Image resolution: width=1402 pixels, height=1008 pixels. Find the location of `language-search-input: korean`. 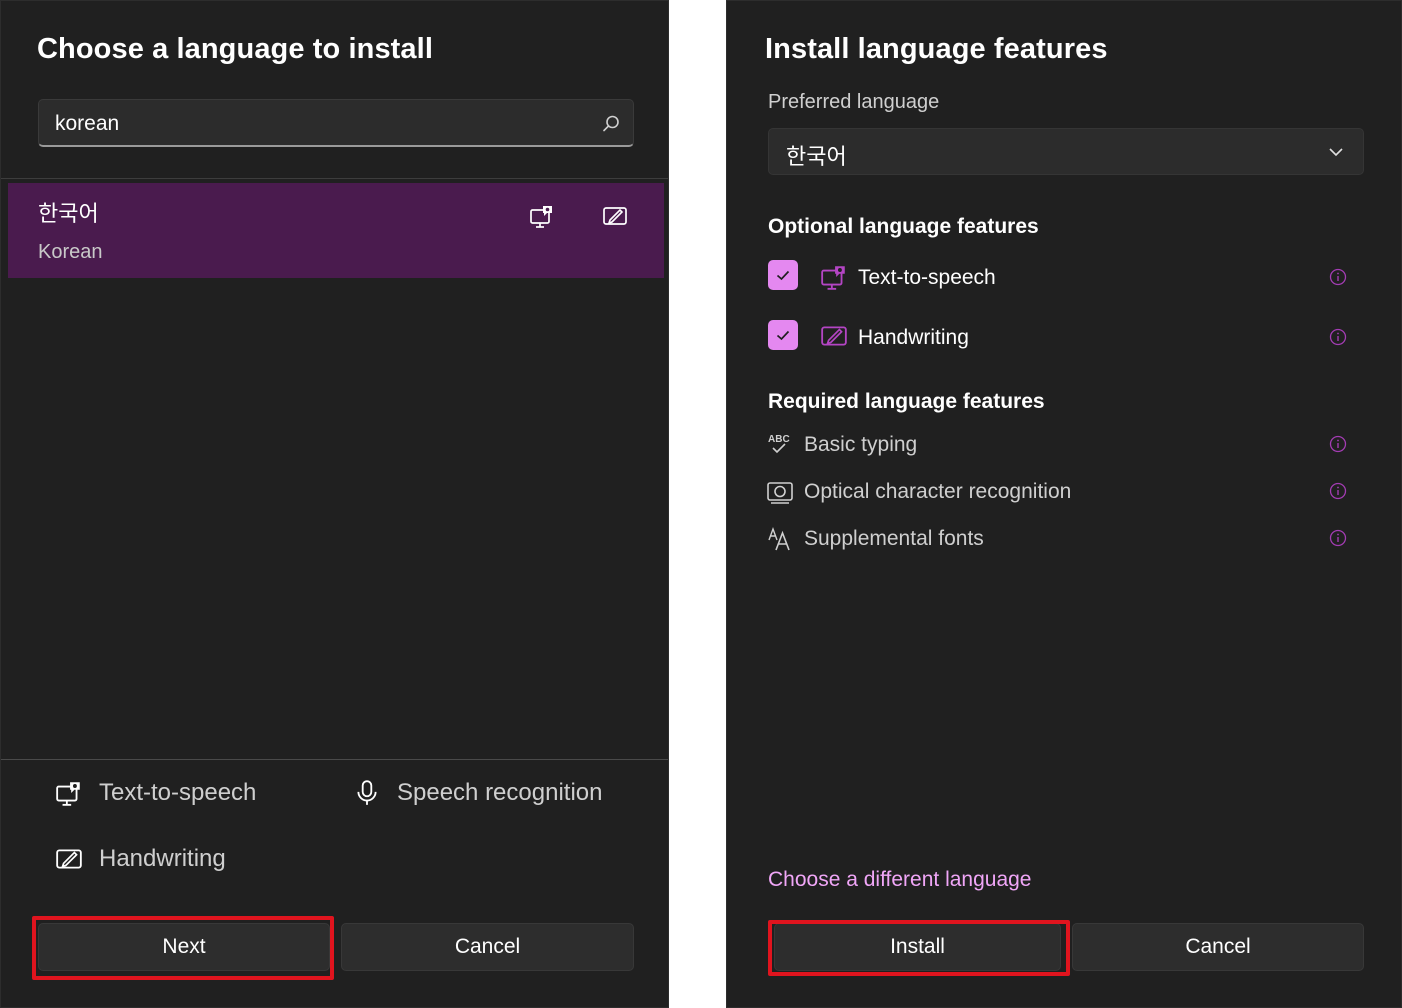

language-search-input: korean is located at coordinates (336, 123).